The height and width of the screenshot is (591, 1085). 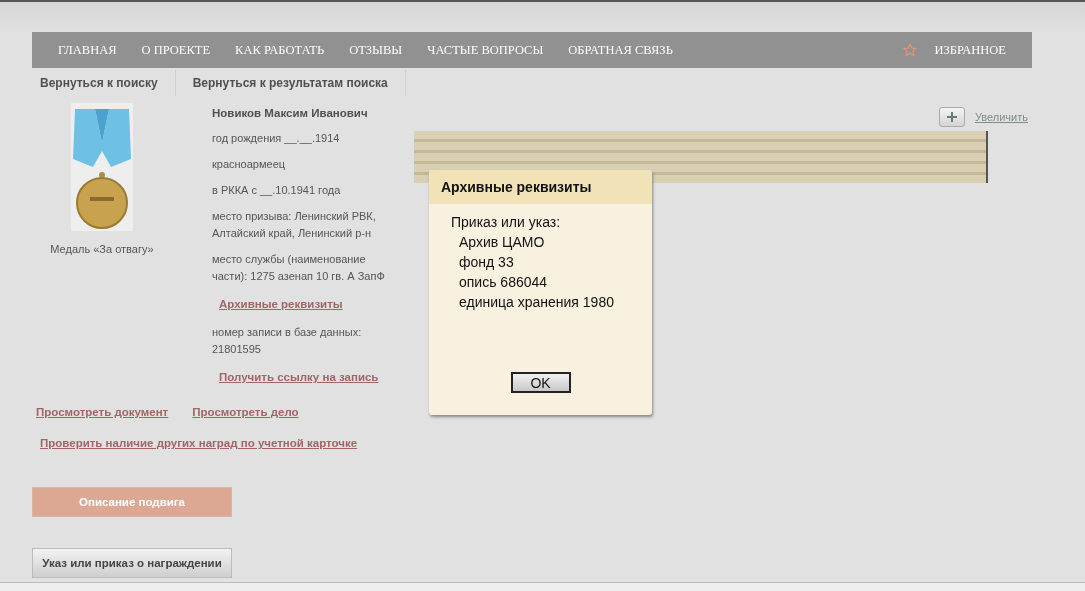 What do you see at coordinates (486, 262) in the screenshot?
I see `dialog-text: фонд 33` at bounding box center [486, 262].